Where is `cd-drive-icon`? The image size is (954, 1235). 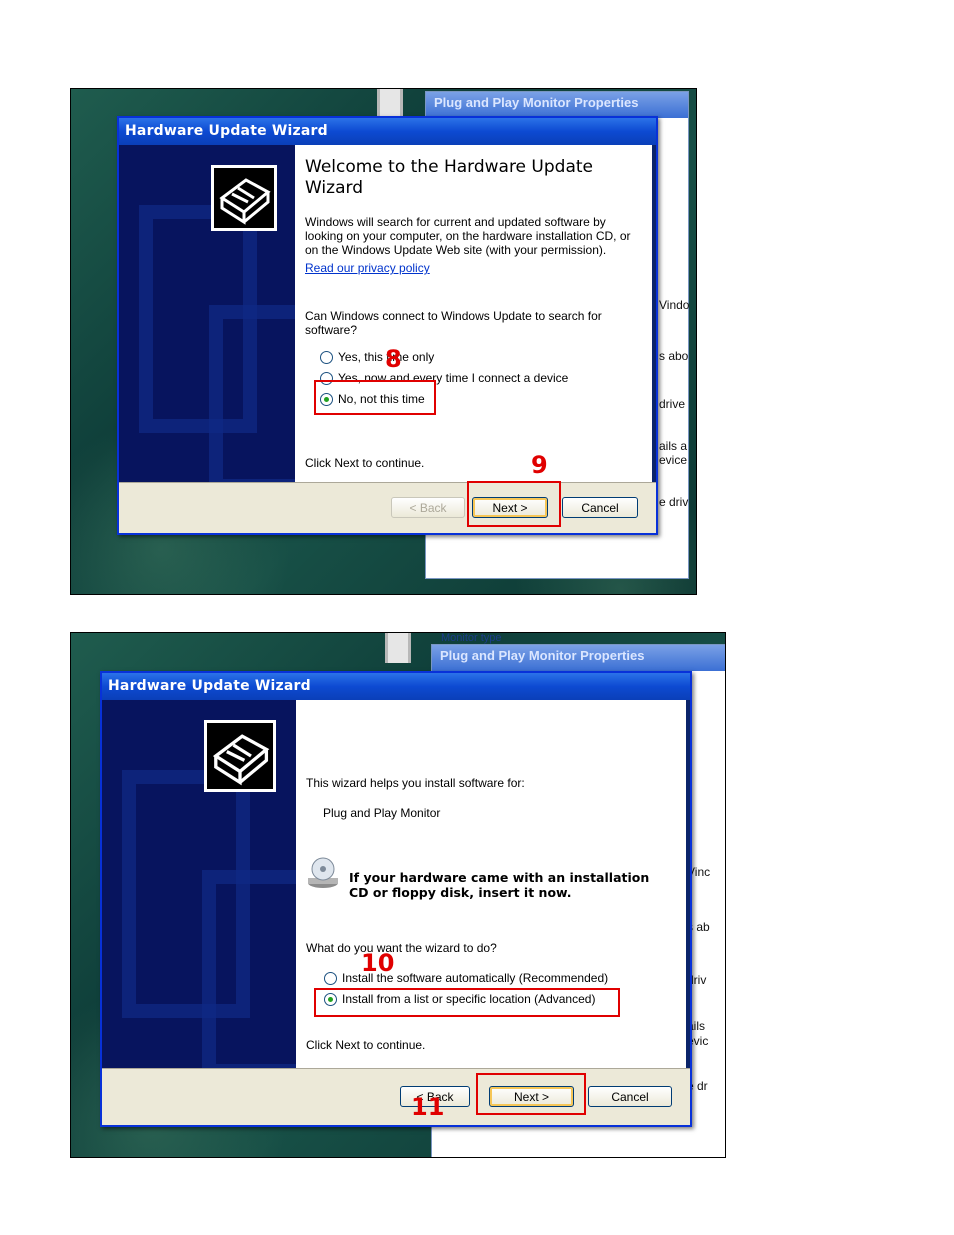 cd-drive-icon is located at coordinates (323, 873).